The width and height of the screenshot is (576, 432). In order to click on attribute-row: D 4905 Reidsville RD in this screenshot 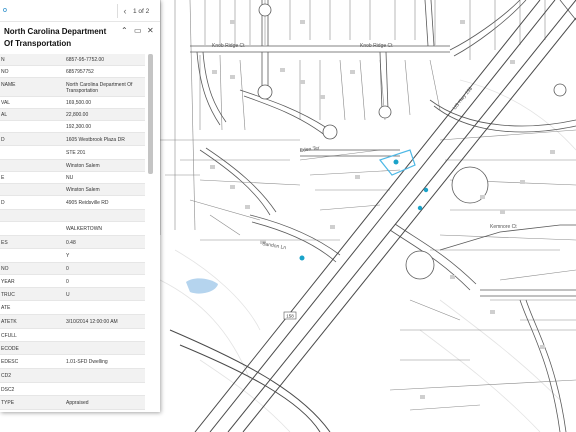, I will do `click(72, 203)`.